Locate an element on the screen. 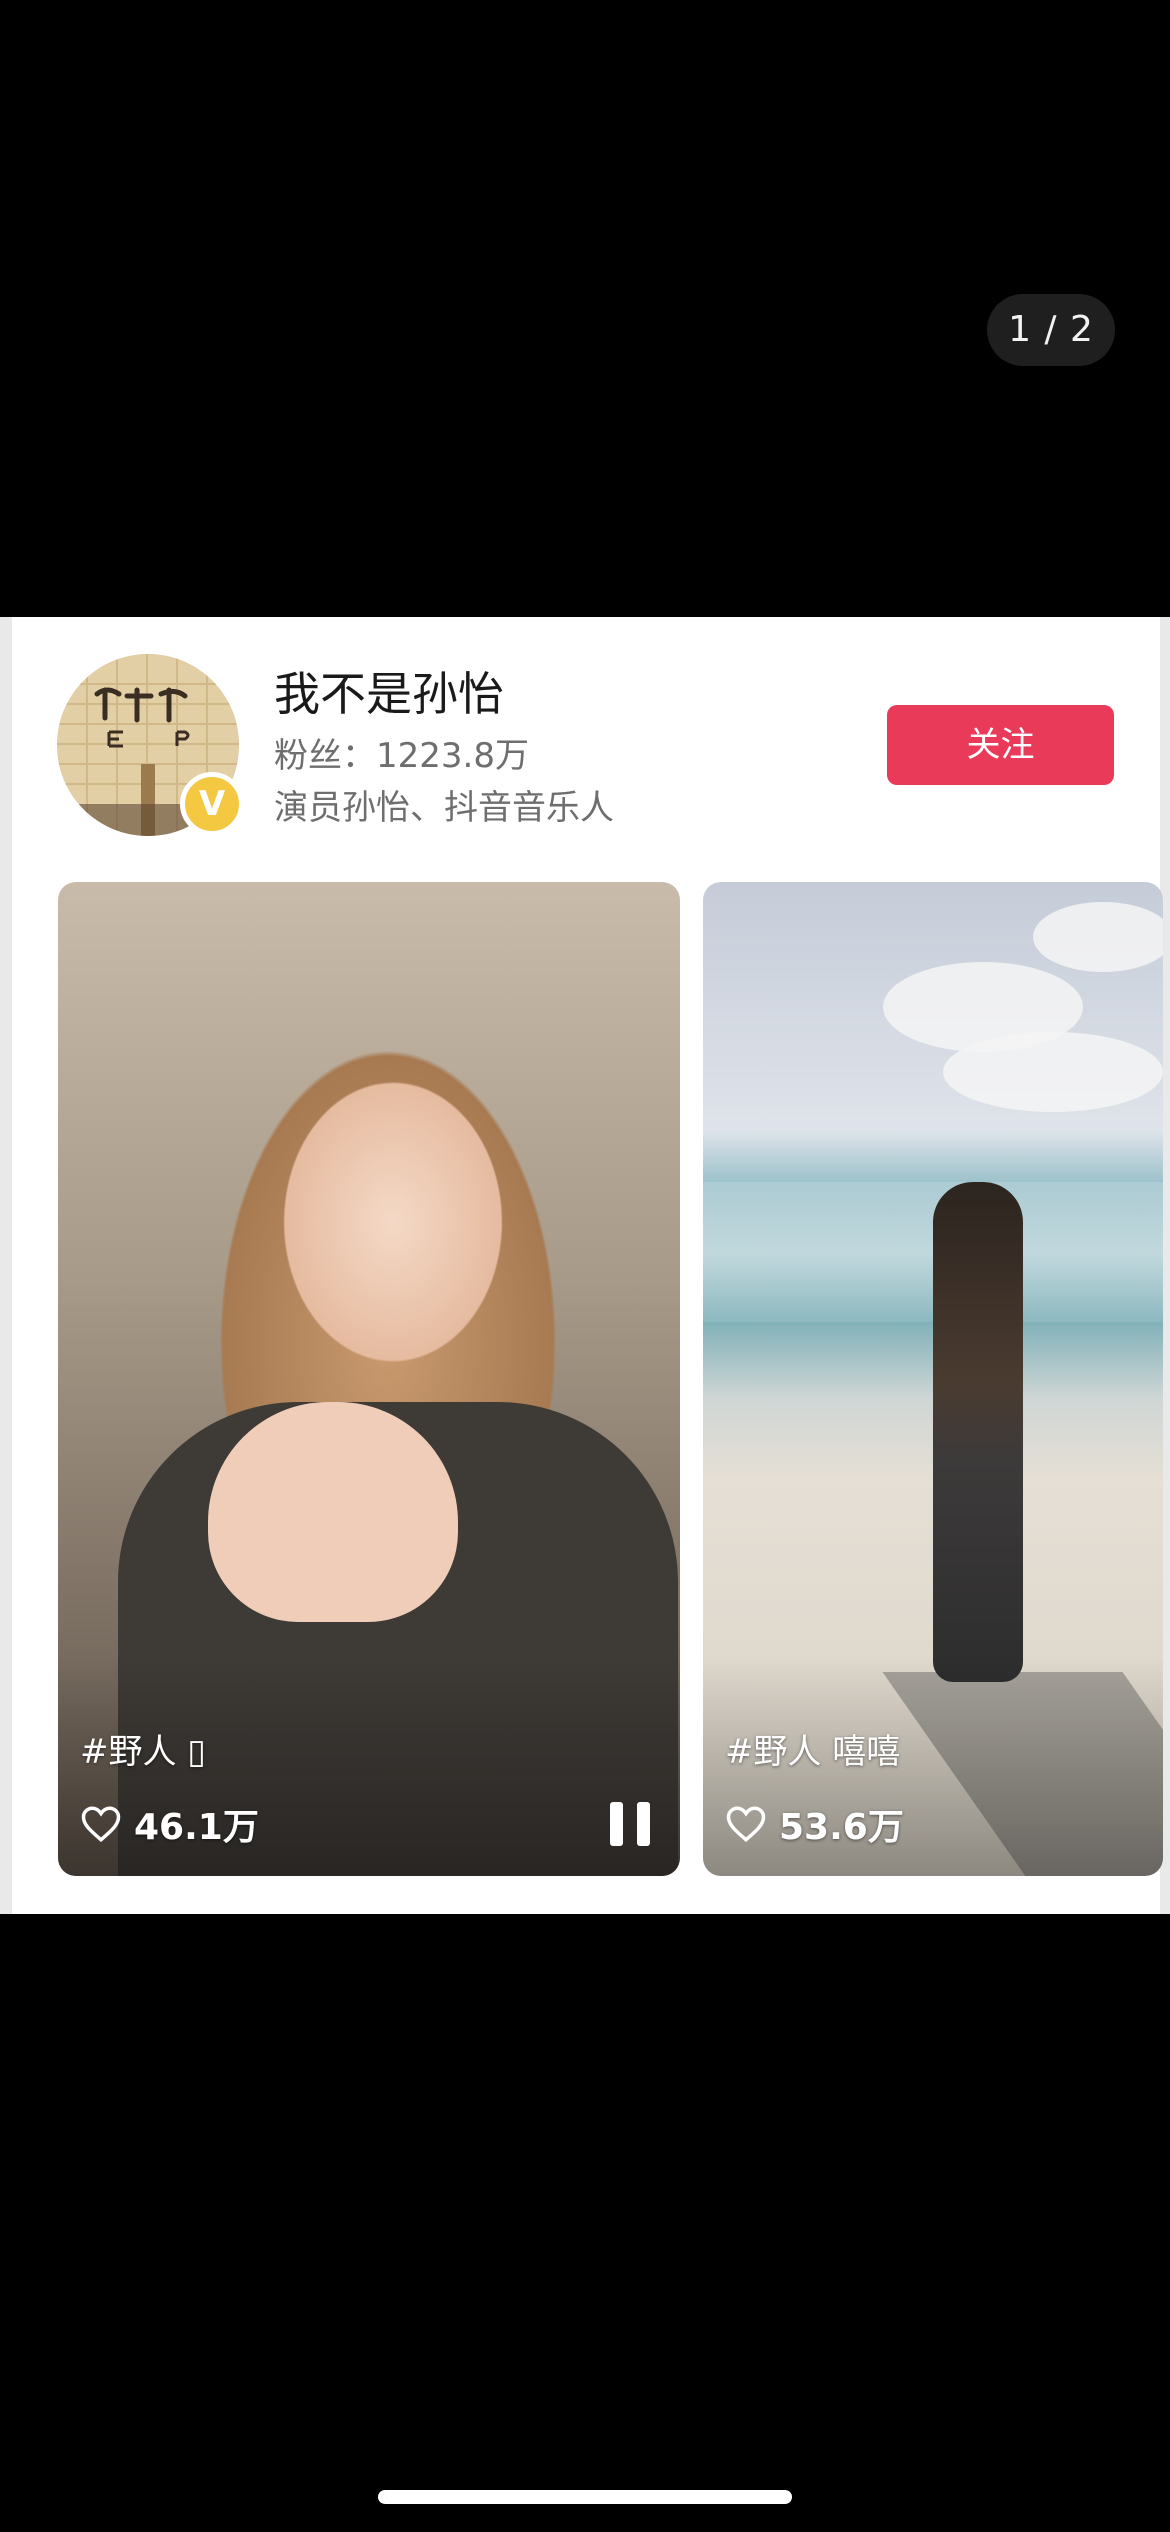  follow-button: 关注 is located at coordinates (1000, 745).